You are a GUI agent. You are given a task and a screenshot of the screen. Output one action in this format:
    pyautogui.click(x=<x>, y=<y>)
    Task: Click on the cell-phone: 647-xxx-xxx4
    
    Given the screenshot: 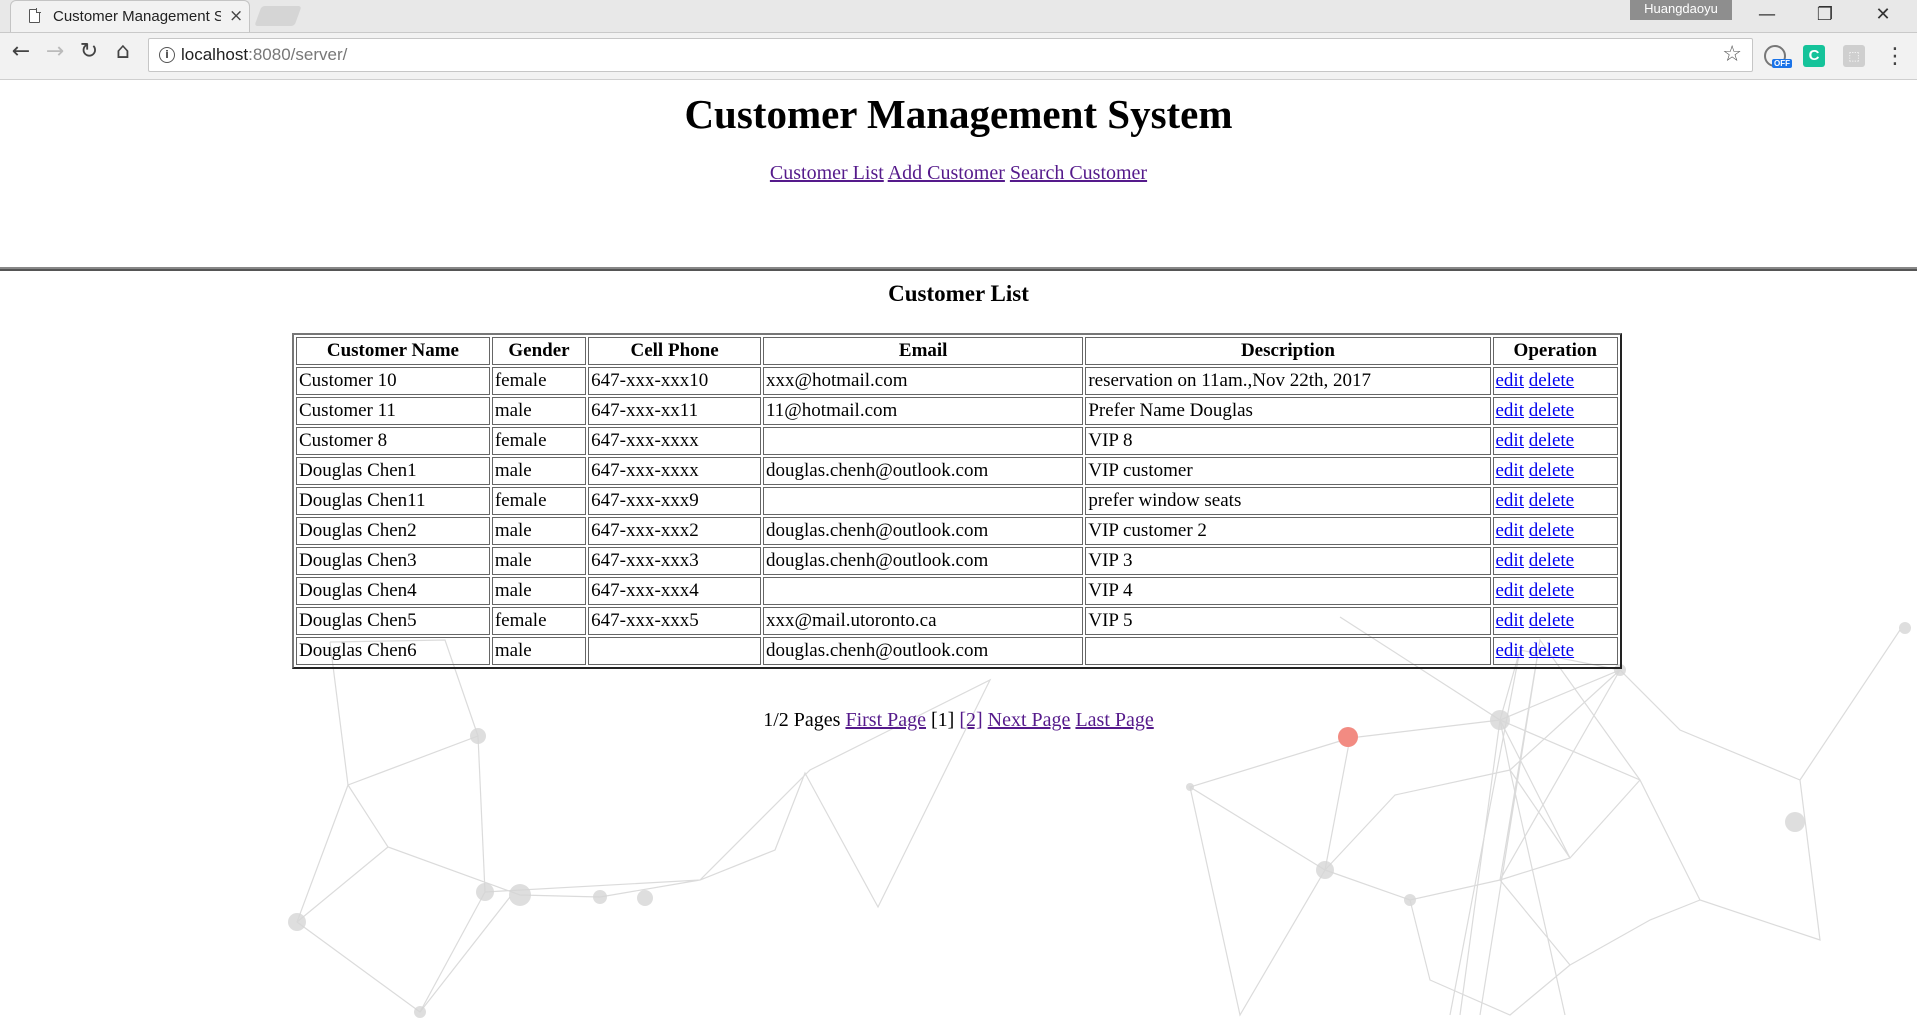 What is the action you would take?
    pyautogui.click(x=674, y=591)
    